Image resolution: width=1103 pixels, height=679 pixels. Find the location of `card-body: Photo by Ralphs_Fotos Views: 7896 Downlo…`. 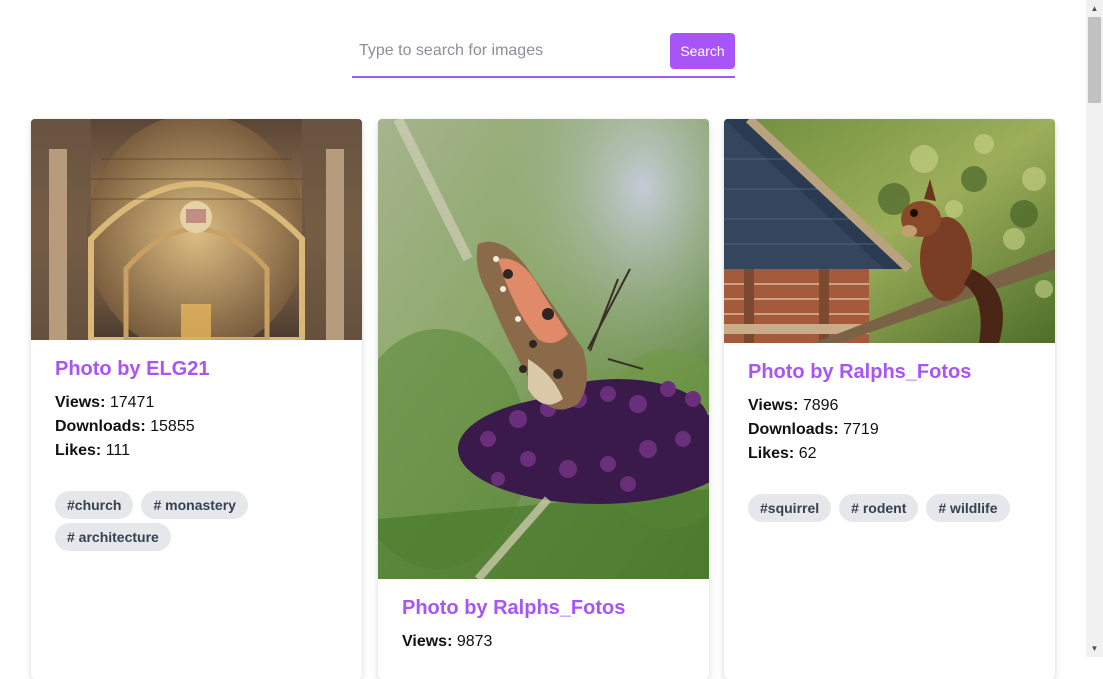

card-body: Photo by Ralphs_Fotos Views: 7896 Downlo… is located at coordinates (889, 432).